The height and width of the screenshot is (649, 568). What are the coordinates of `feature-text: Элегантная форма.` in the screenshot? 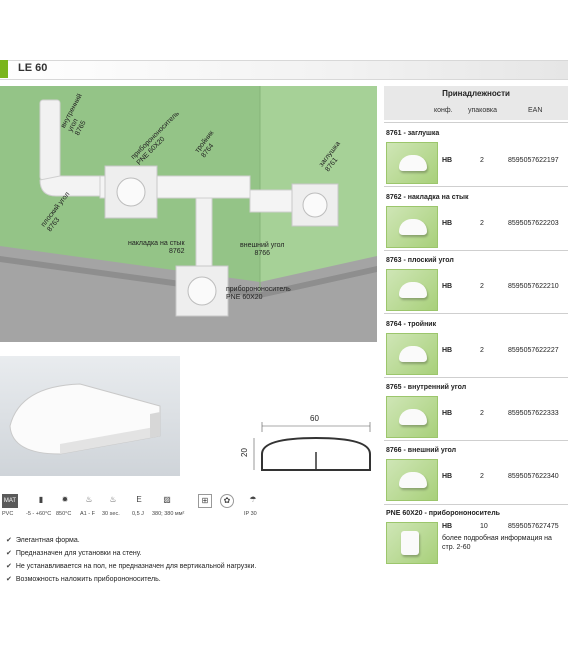 It's located at (47, 540).